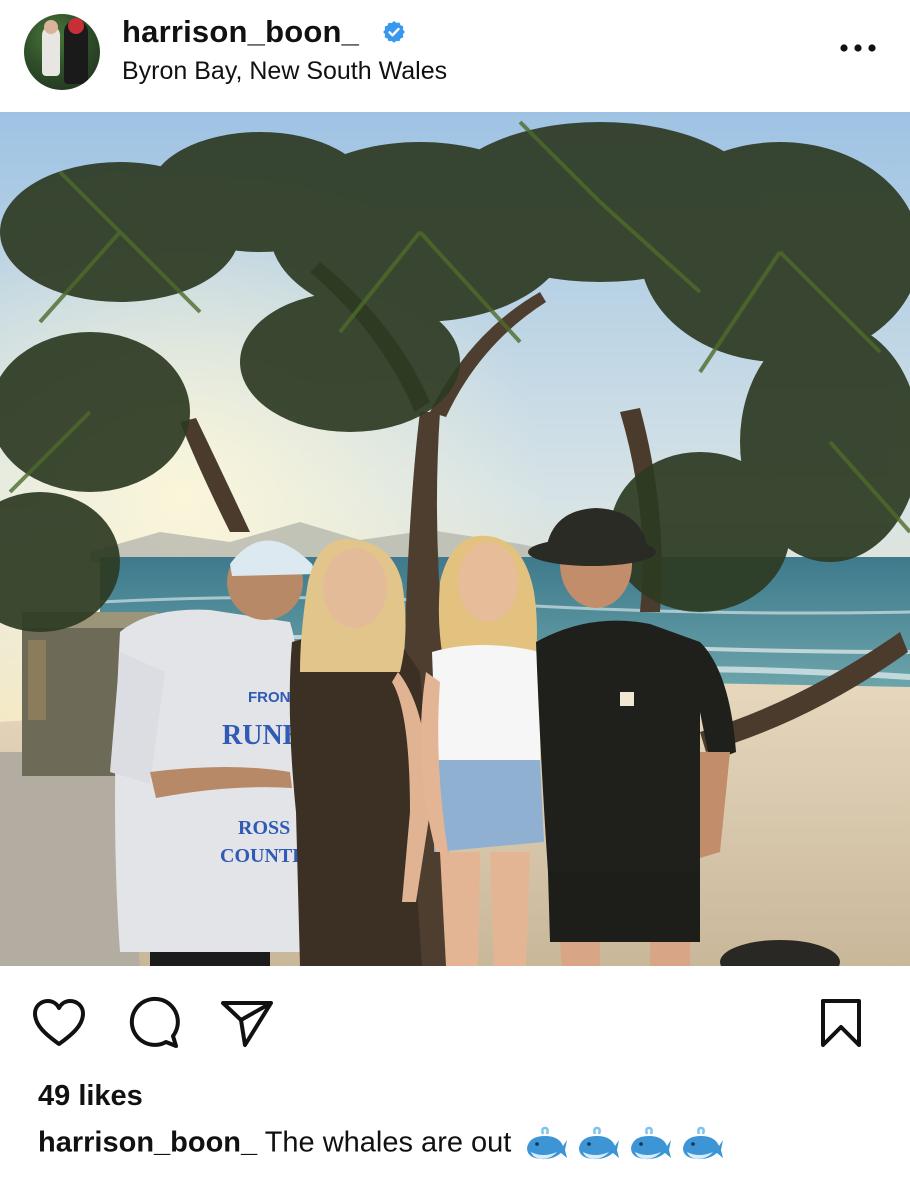  What do you see at coordinates (62, 52) in the screenshot?
I see `avatar` at bounding box center [62, 52].